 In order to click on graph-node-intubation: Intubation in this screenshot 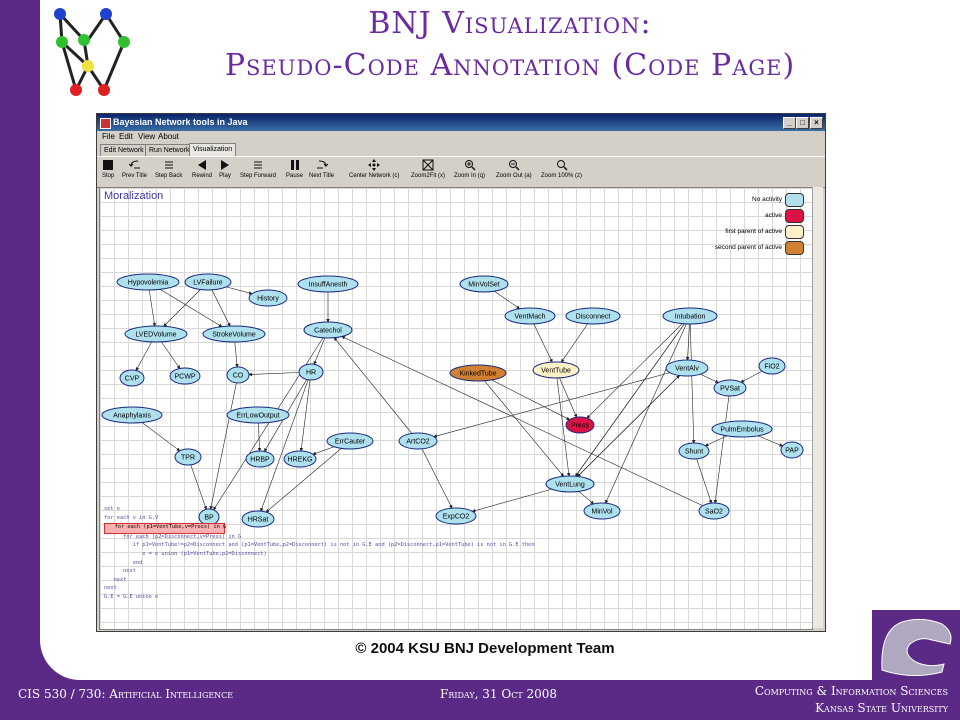, I will do `click(690, 316)`.